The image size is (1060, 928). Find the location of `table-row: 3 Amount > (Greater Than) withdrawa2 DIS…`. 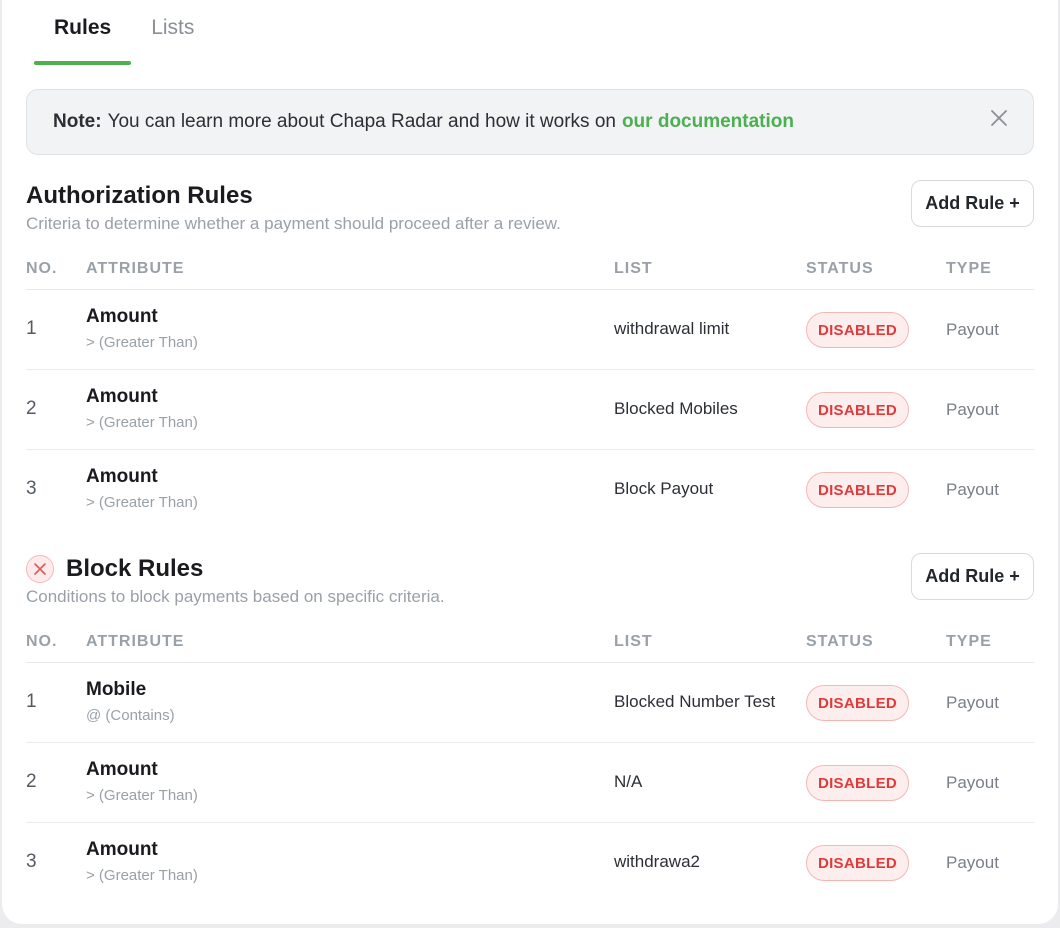

table-row: 3 Amount > (Greater Than) withdrawa2 DIS… is located at coordinates (530, 863).